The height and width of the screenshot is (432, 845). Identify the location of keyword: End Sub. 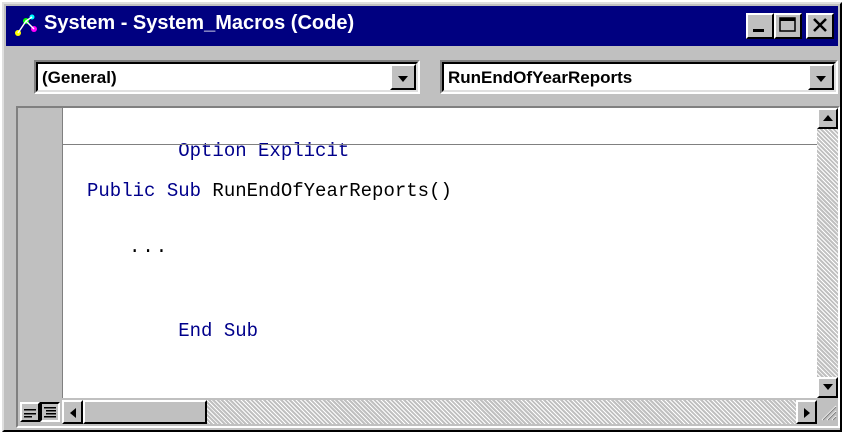
(218, 331).